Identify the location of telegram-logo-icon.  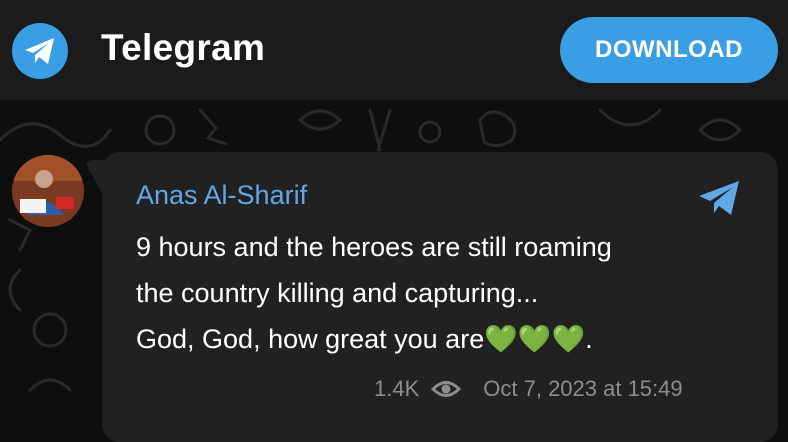
(40, 51).